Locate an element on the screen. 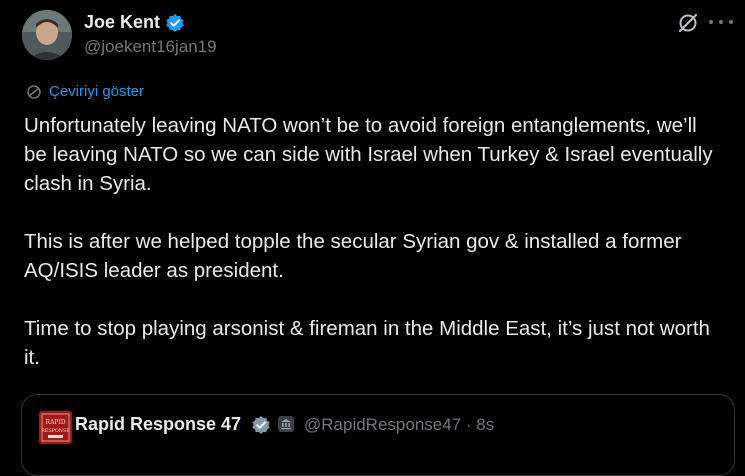 The width and height of the screenshot is (745, 476). government-badge-icon is located at coordinates (286, 424).